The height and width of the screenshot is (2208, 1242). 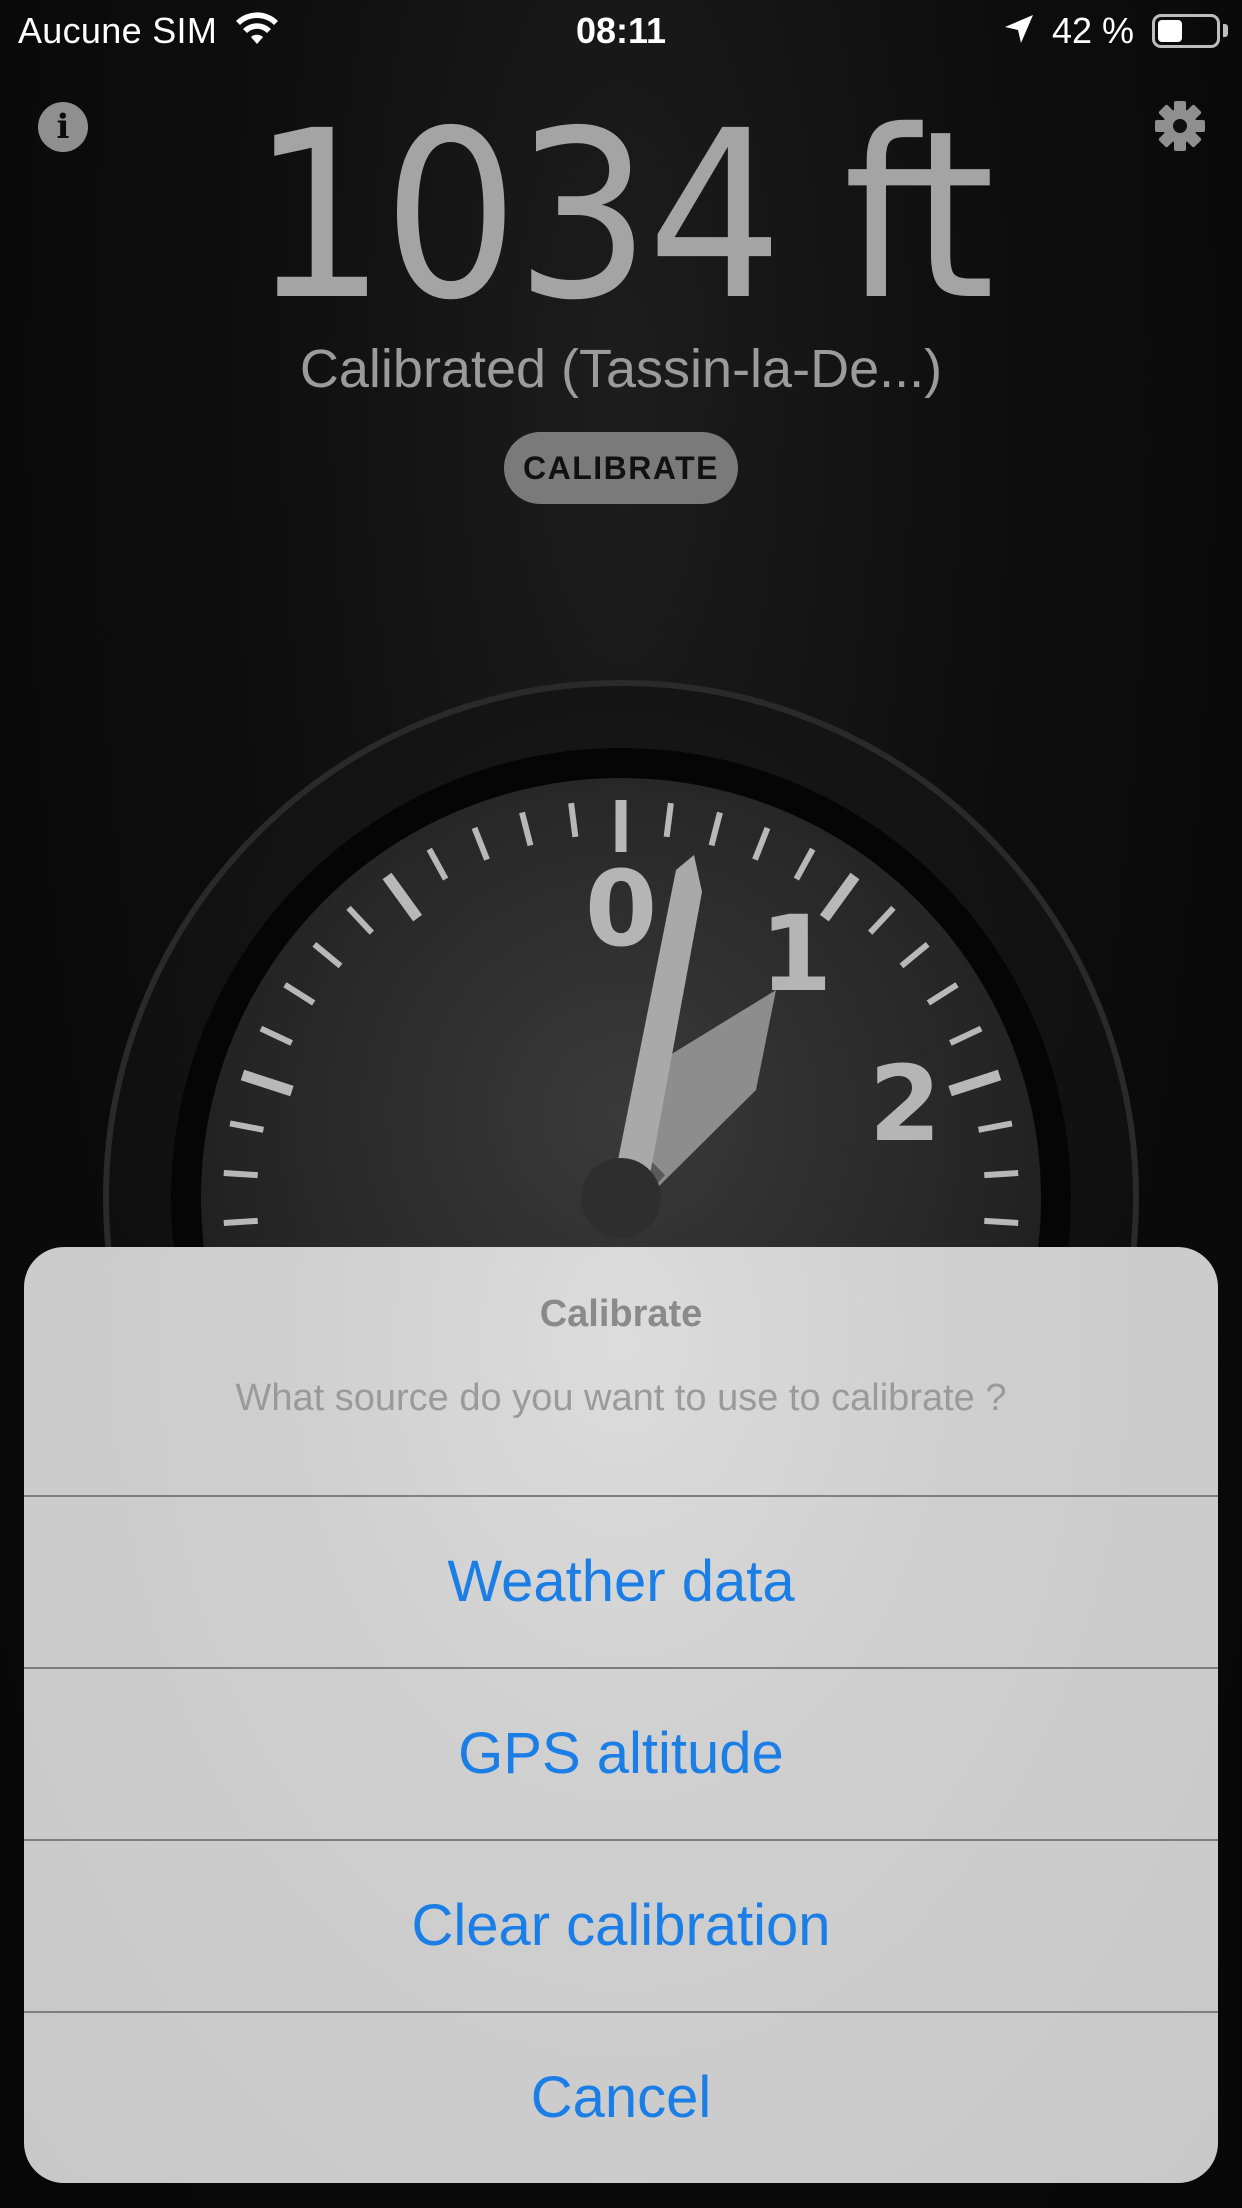 What do you see at coordinates (621, 1581) in the screenshot?
I see `weather-data-option: Weather data` at bounding box center [621, 1581].